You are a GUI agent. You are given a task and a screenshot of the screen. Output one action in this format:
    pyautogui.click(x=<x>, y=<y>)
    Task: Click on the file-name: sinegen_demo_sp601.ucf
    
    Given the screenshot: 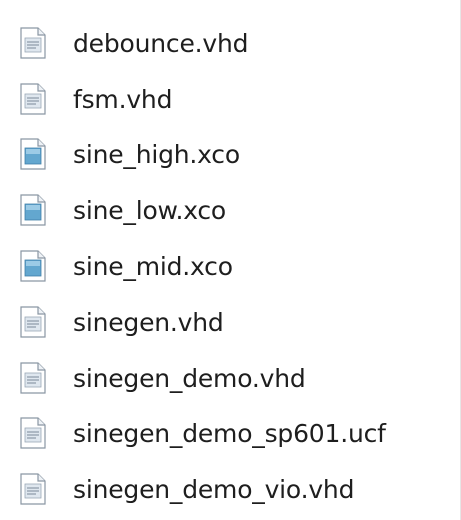 What is the action you would take?
    pyautogui.click(x=229, y=433)
    